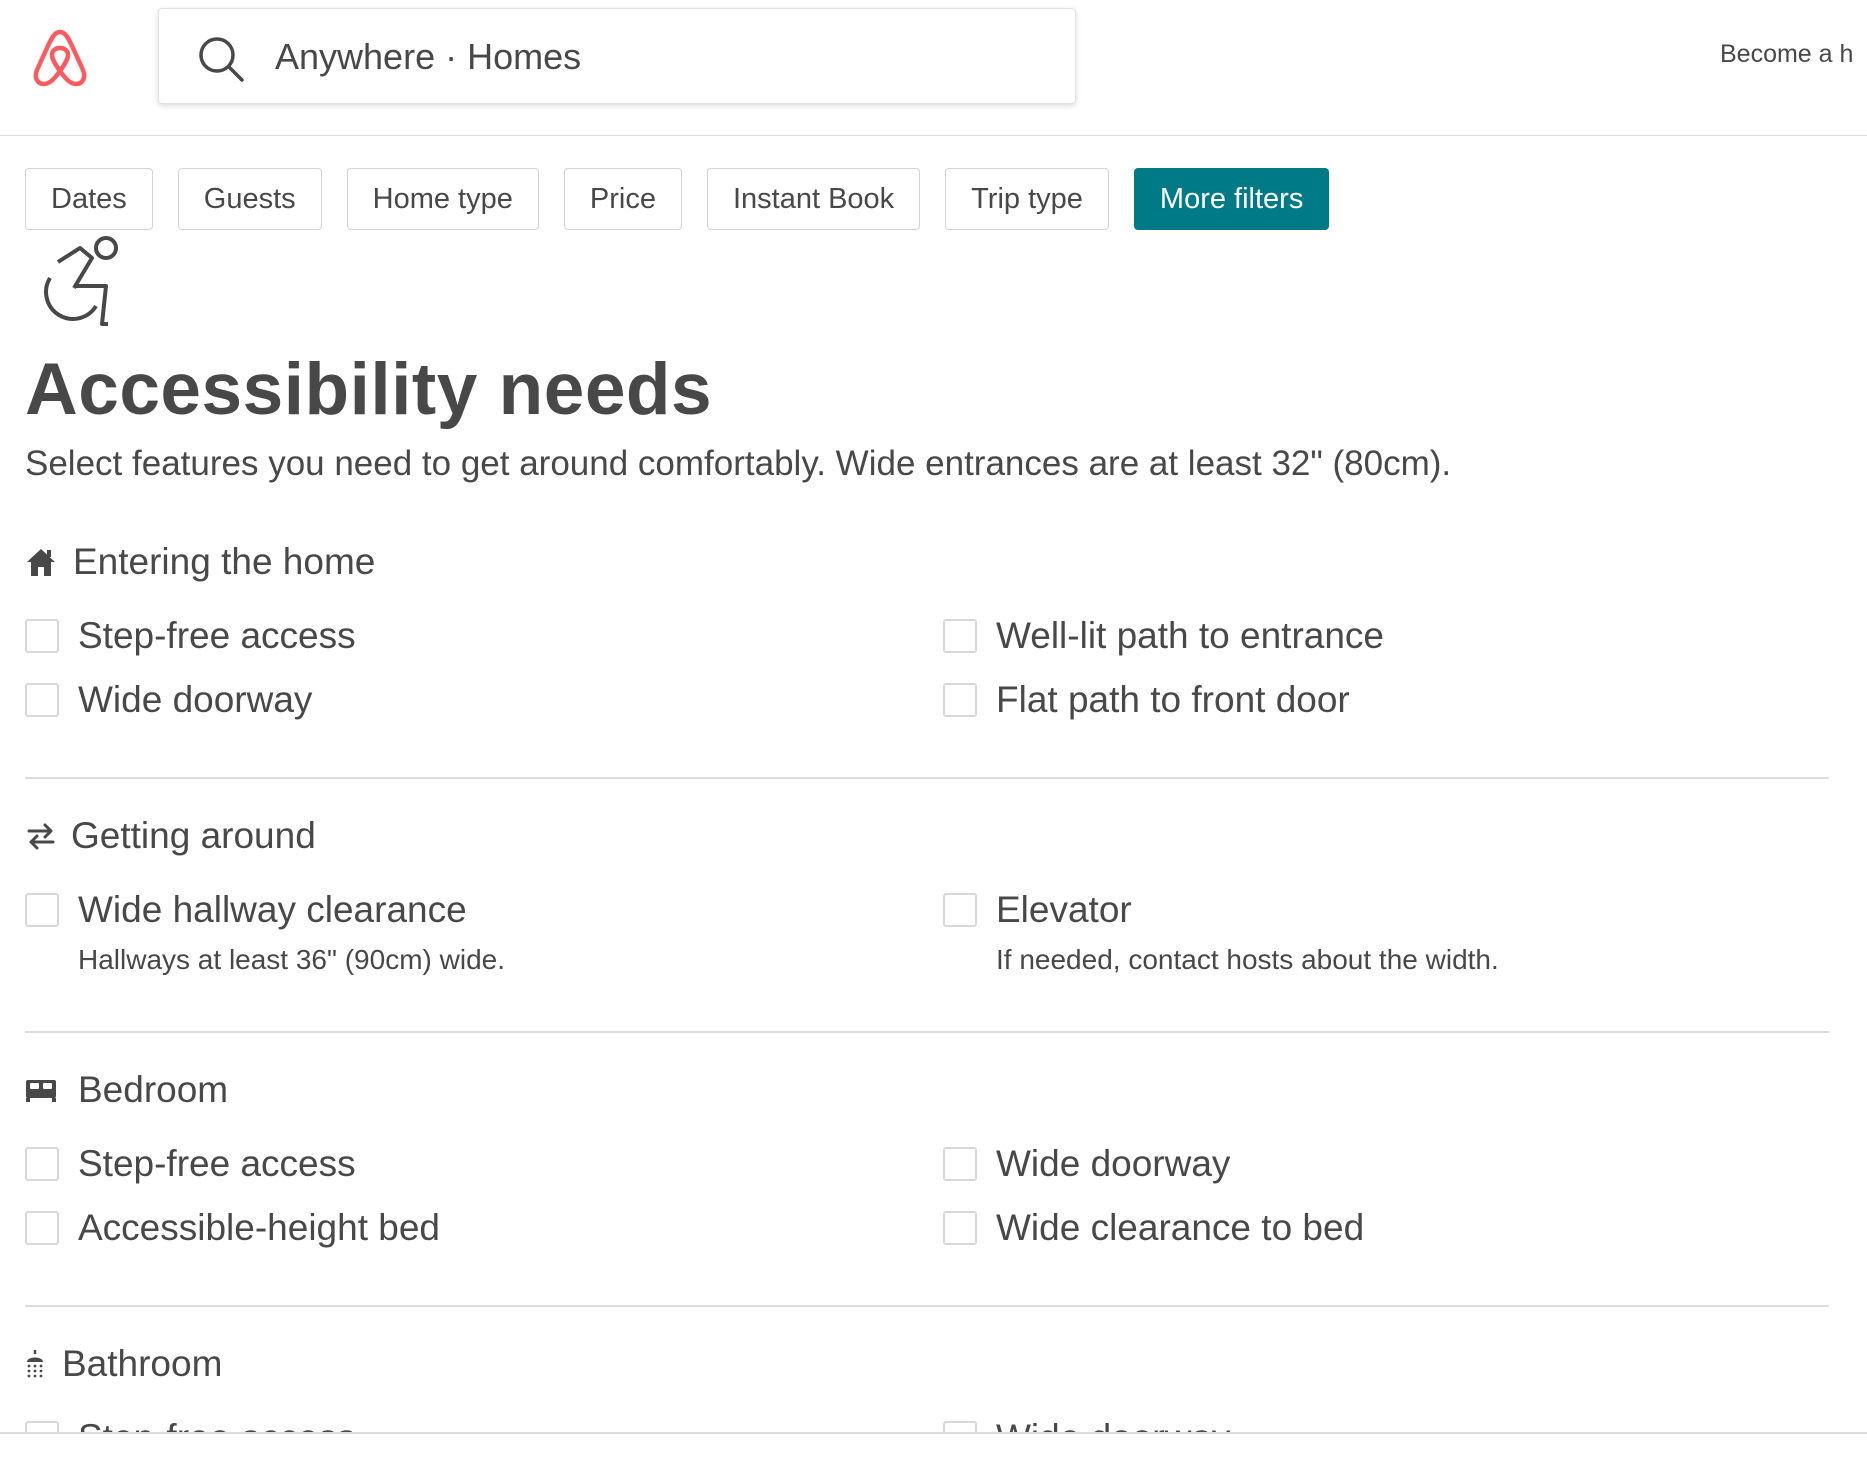  What do you see at coordinates (369, 389) in the screenshot?
I see `page-title: Accessibility needs` at bounding box center [369, 389].